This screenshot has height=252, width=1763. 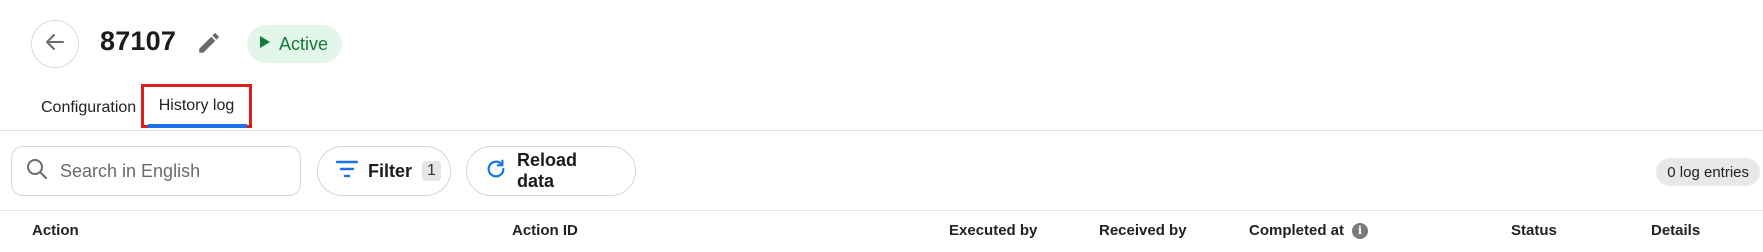 I want to click on tab-history-log: History log, so click(x=196, y=106).